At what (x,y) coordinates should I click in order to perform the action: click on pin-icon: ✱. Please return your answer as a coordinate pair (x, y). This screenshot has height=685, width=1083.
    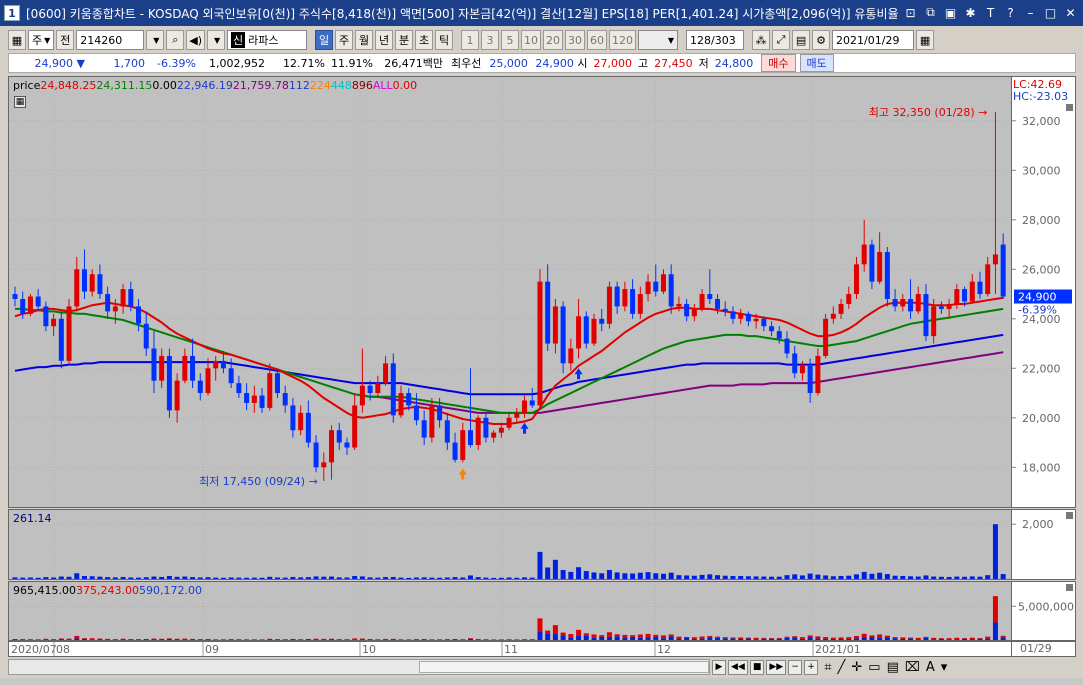
    Looking at the image, I should click on (970, 12).